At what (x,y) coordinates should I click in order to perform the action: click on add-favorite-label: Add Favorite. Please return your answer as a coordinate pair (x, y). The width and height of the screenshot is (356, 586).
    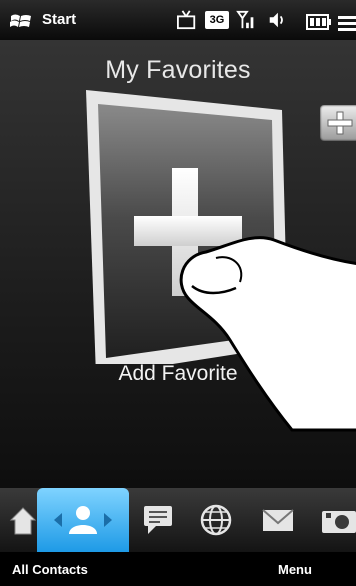
    Looking at the image, I should click on (178, 374).